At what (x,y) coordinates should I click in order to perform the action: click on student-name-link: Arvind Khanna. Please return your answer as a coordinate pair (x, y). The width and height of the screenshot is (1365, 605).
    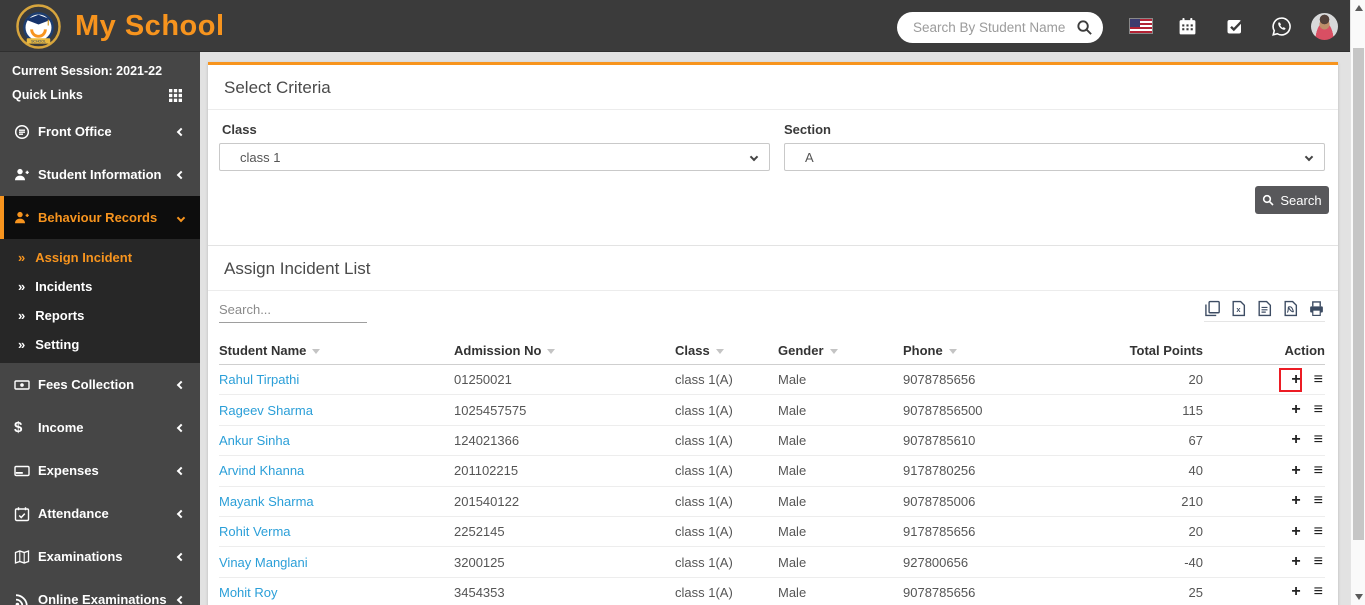
    Looking at the image, I should click on (336, 470).